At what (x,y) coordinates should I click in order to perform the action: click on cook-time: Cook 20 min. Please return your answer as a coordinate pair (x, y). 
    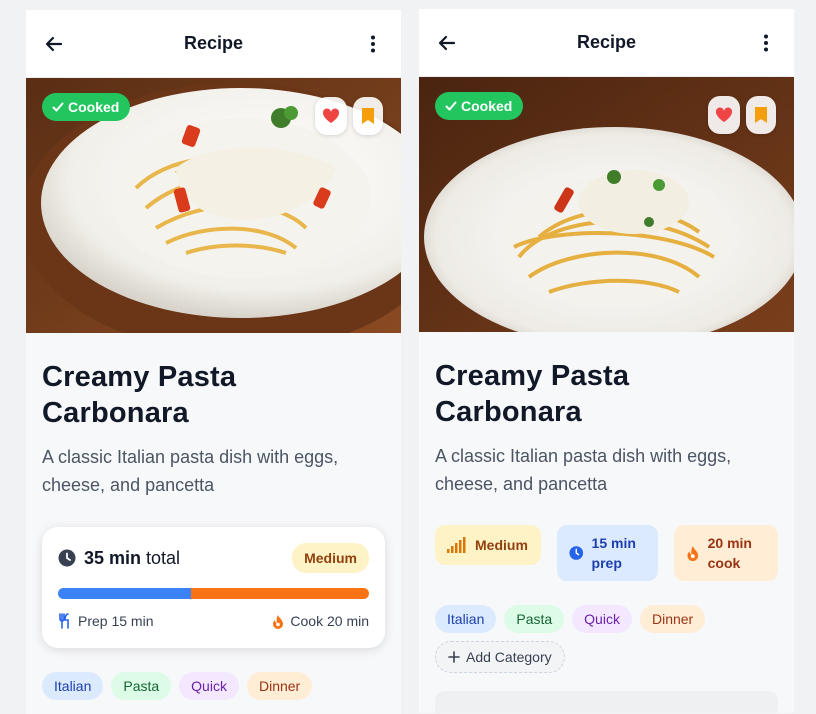
    Looking at the image, I should click on (320, 621).